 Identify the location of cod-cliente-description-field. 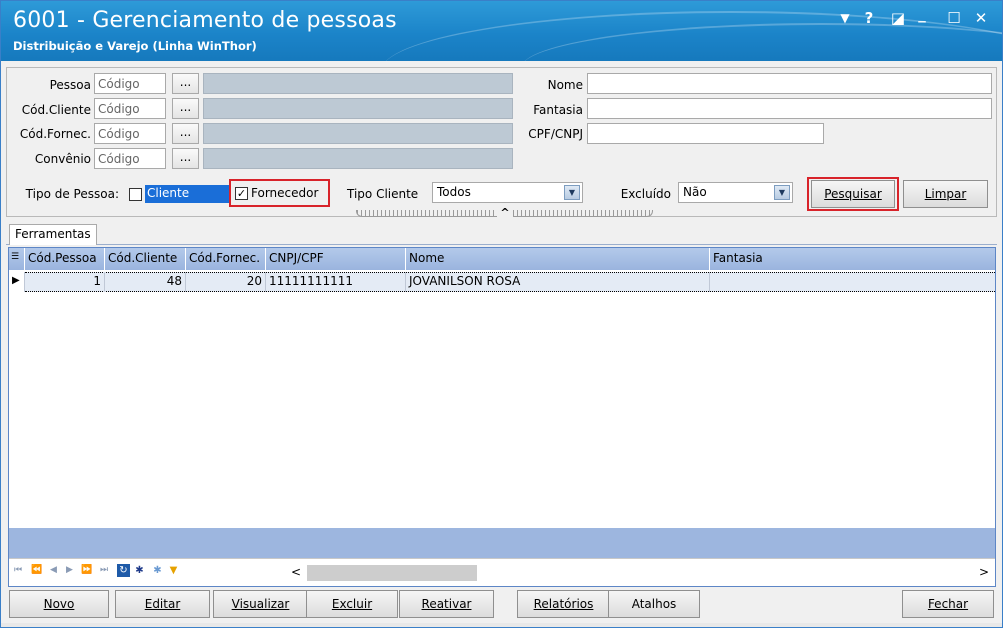
(358, 108).